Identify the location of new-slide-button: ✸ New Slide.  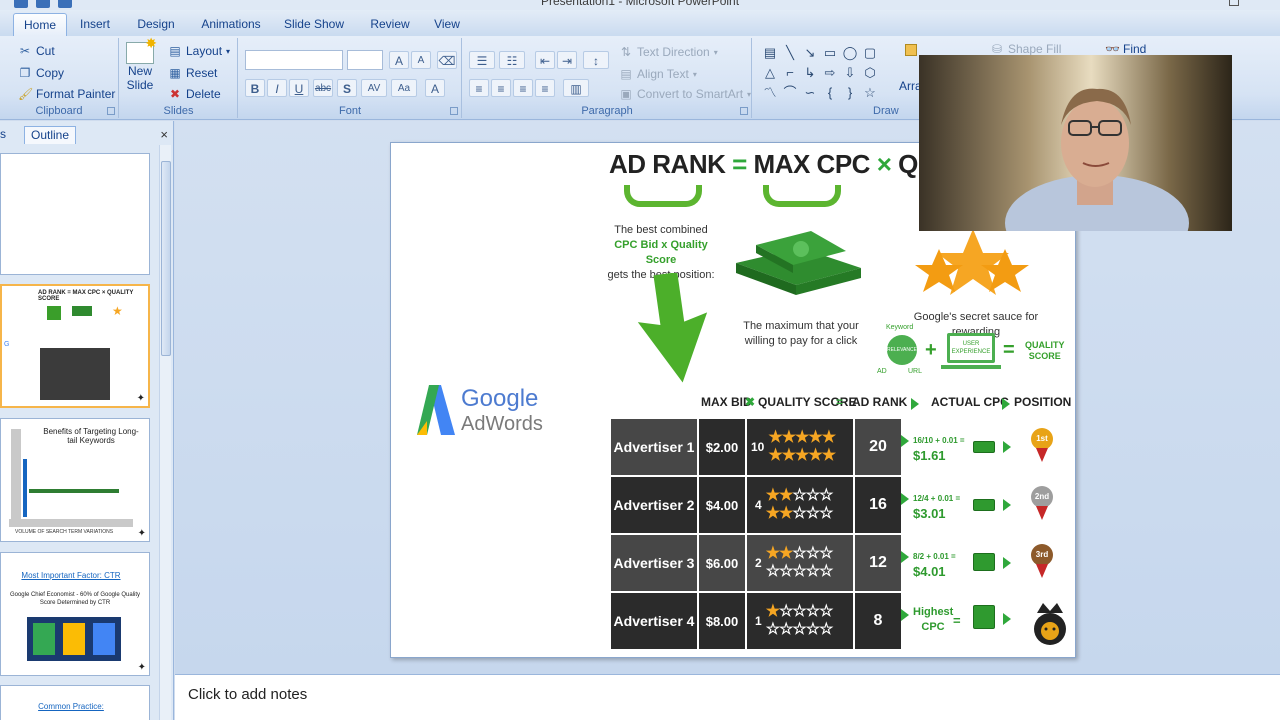
(141, 64).